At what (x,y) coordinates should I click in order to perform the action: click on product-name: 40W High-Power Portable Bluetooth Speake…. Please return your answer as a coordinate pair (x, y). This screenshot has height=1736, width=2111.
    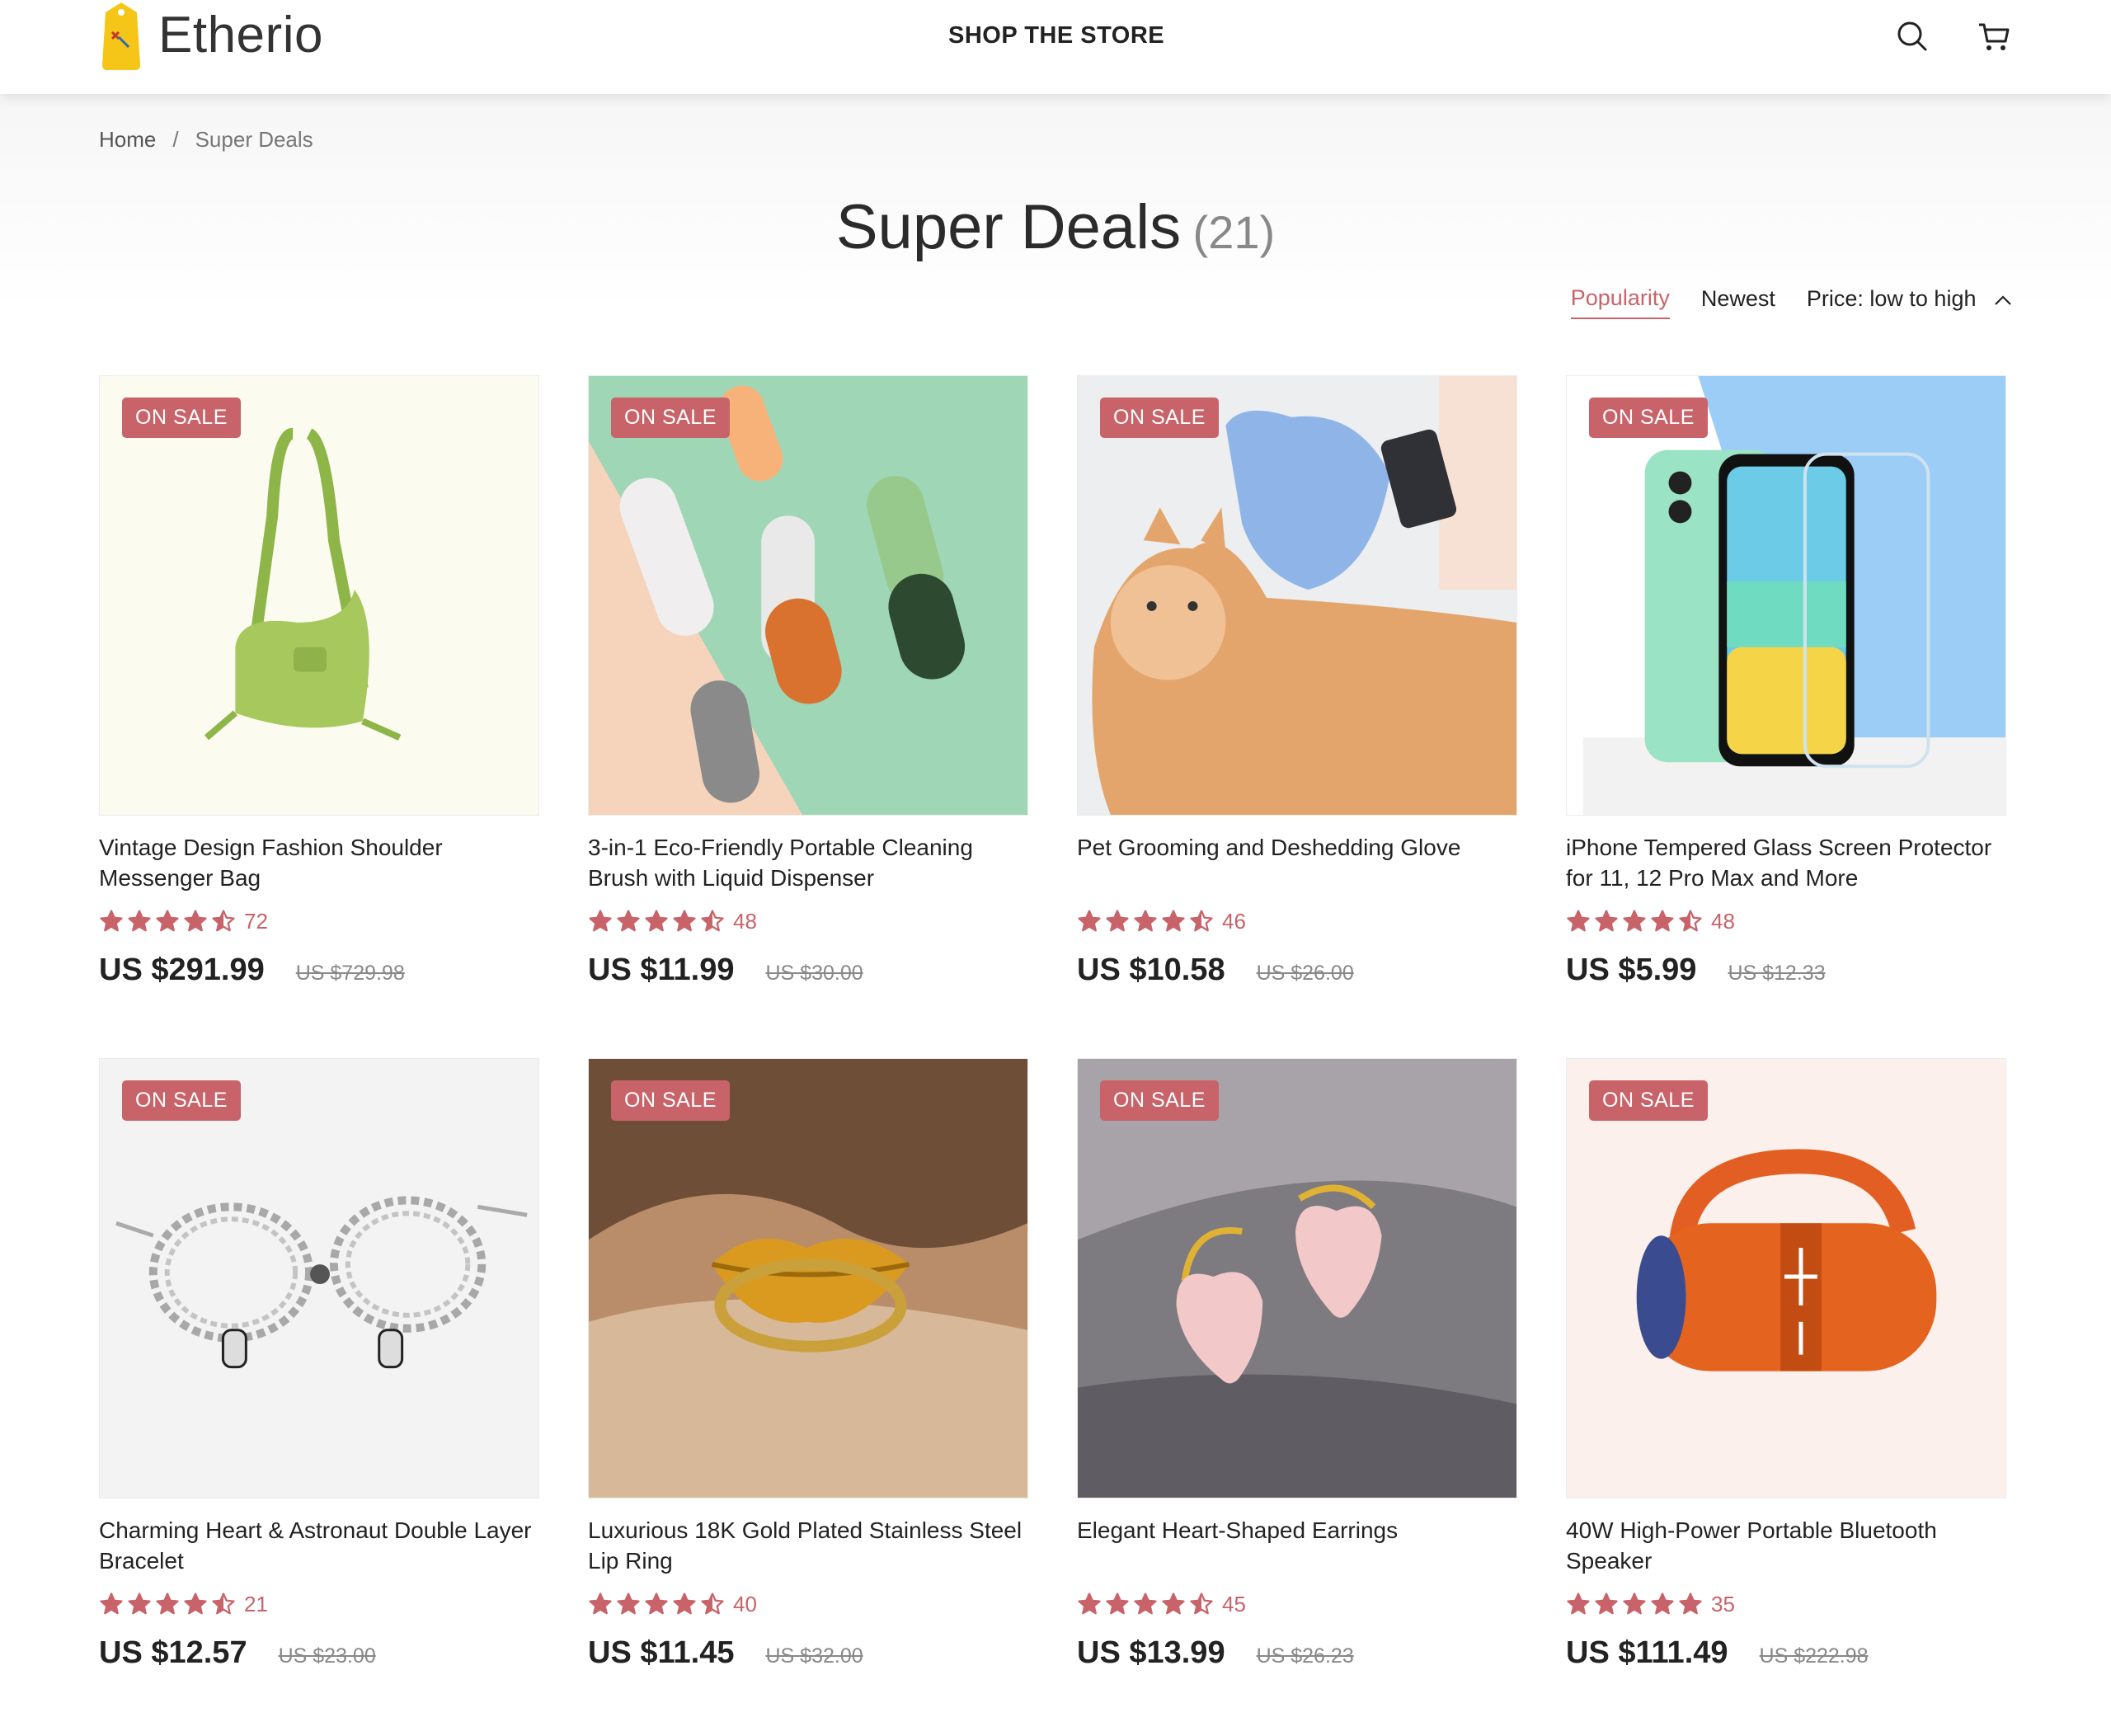
    Looking at the image, I should click on (1786, 1545).